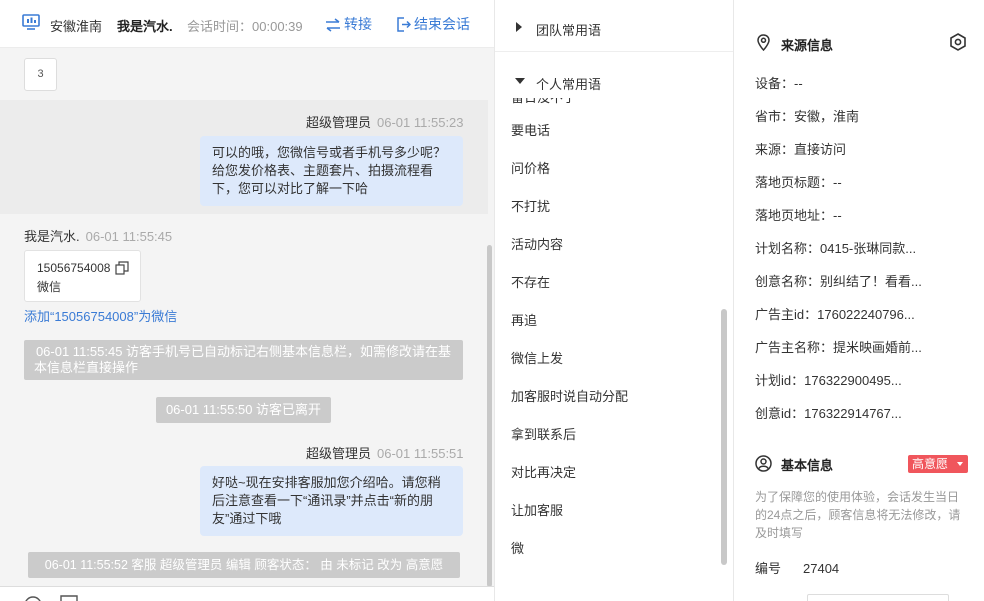  What do you see at coordinates (820, 149) in the screenshot?
I see `row-value: 直接访问` at bounding box center [820, 149].